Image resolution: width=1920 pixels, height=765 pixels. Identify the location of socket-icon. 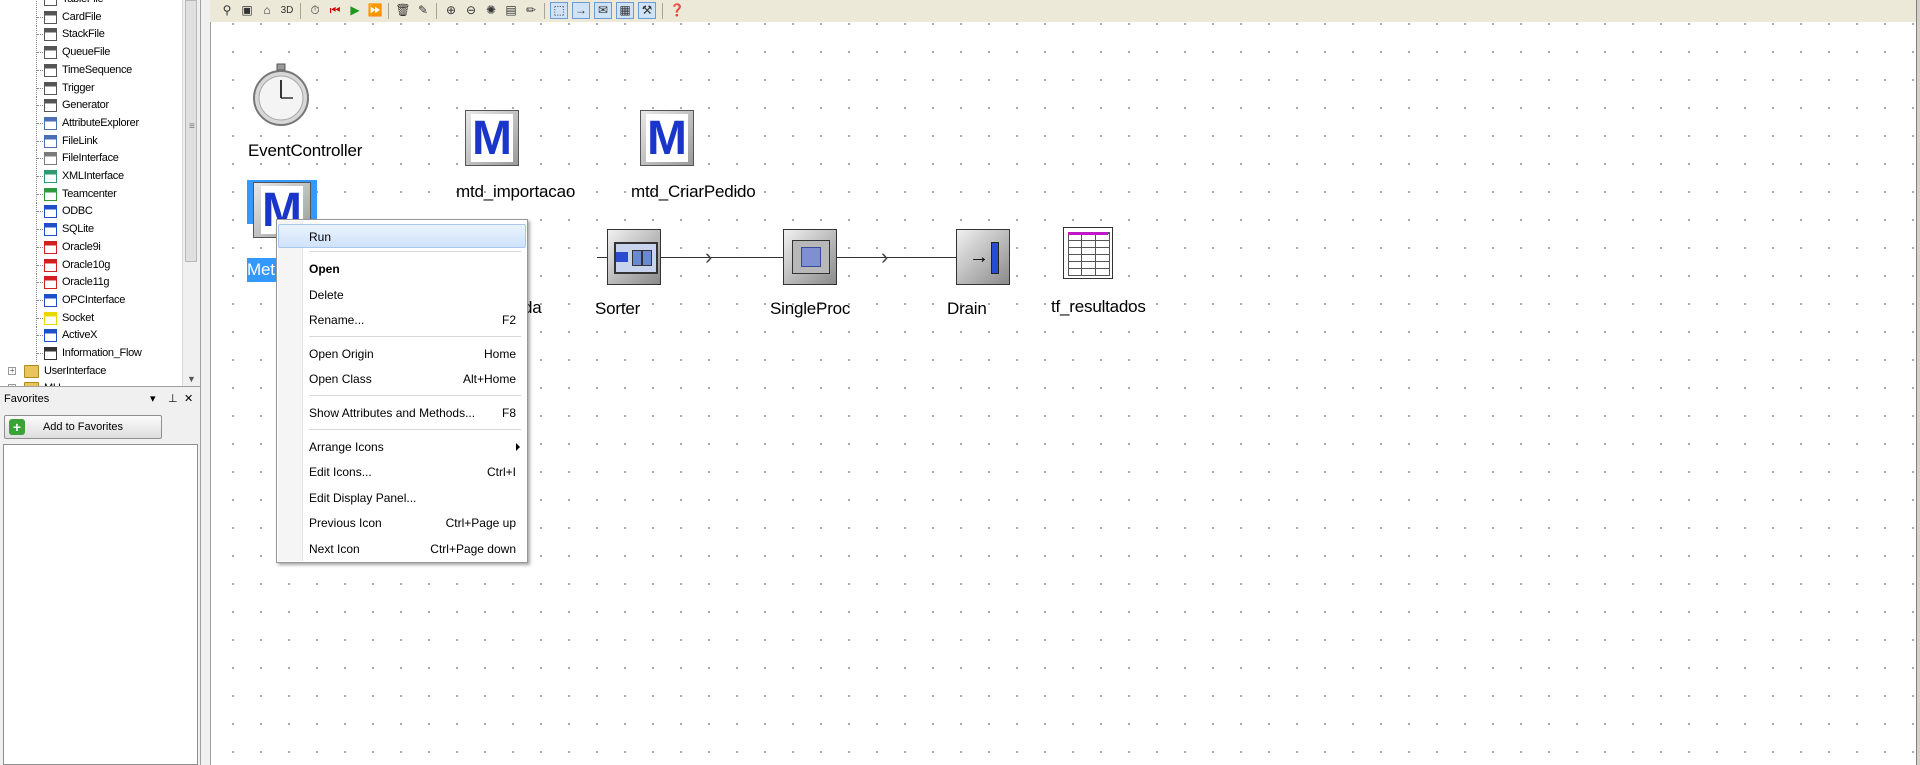
(50, 318).